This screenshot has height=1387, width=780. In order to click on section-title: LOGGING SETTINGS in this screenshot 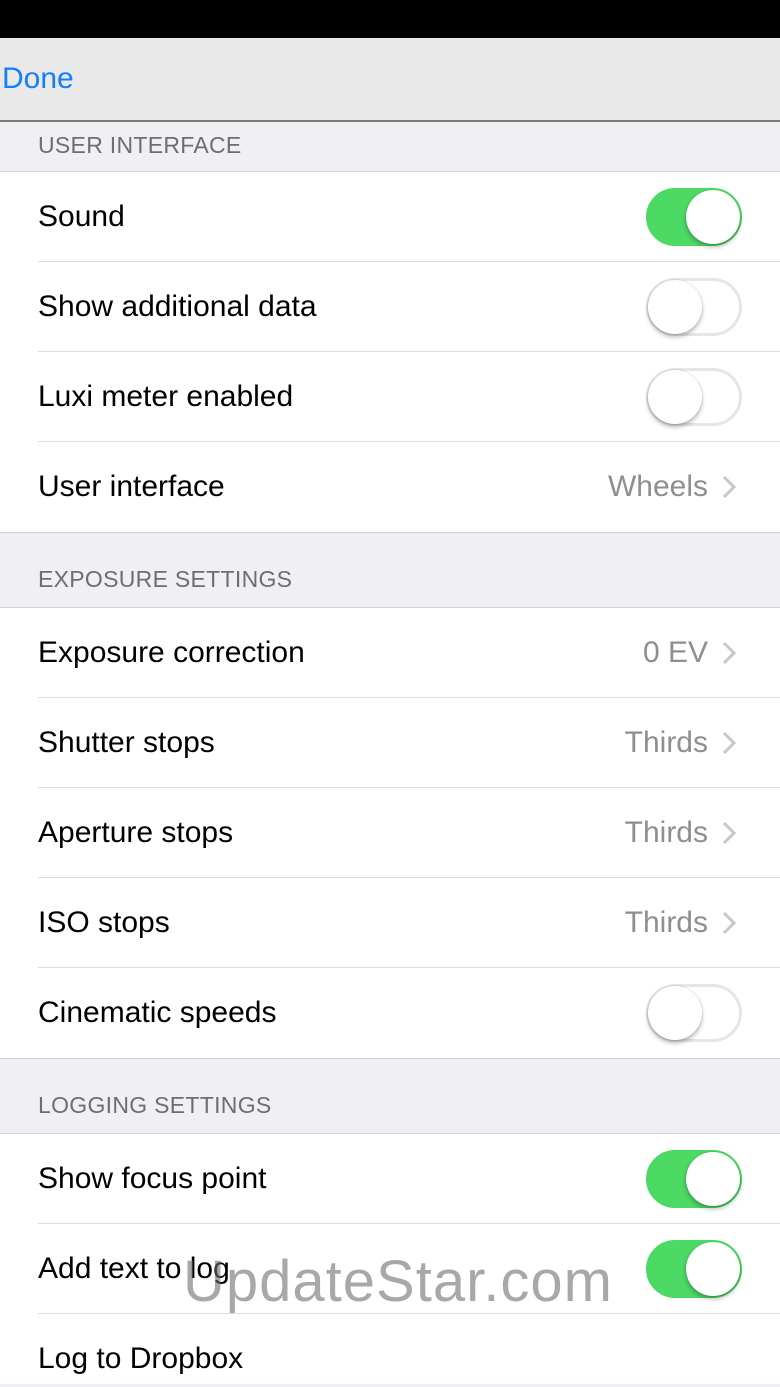, I will do `click(155, 1105)`.